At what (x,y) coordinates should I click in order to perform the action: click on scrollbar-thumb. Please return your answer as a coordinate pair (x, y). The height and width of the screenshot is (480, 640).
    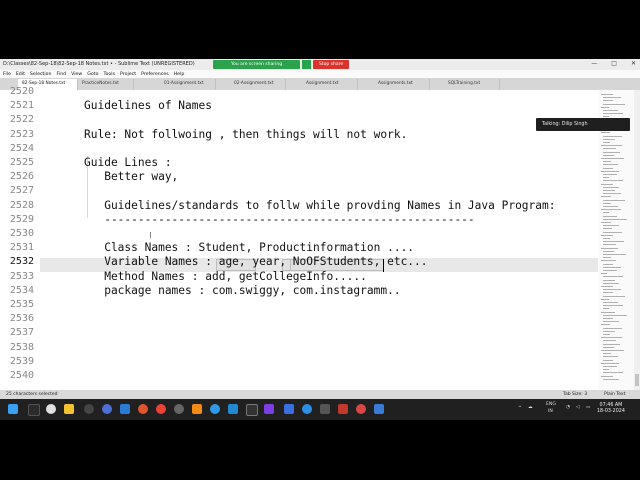
    Looking at the image, I should click on (637, 380).